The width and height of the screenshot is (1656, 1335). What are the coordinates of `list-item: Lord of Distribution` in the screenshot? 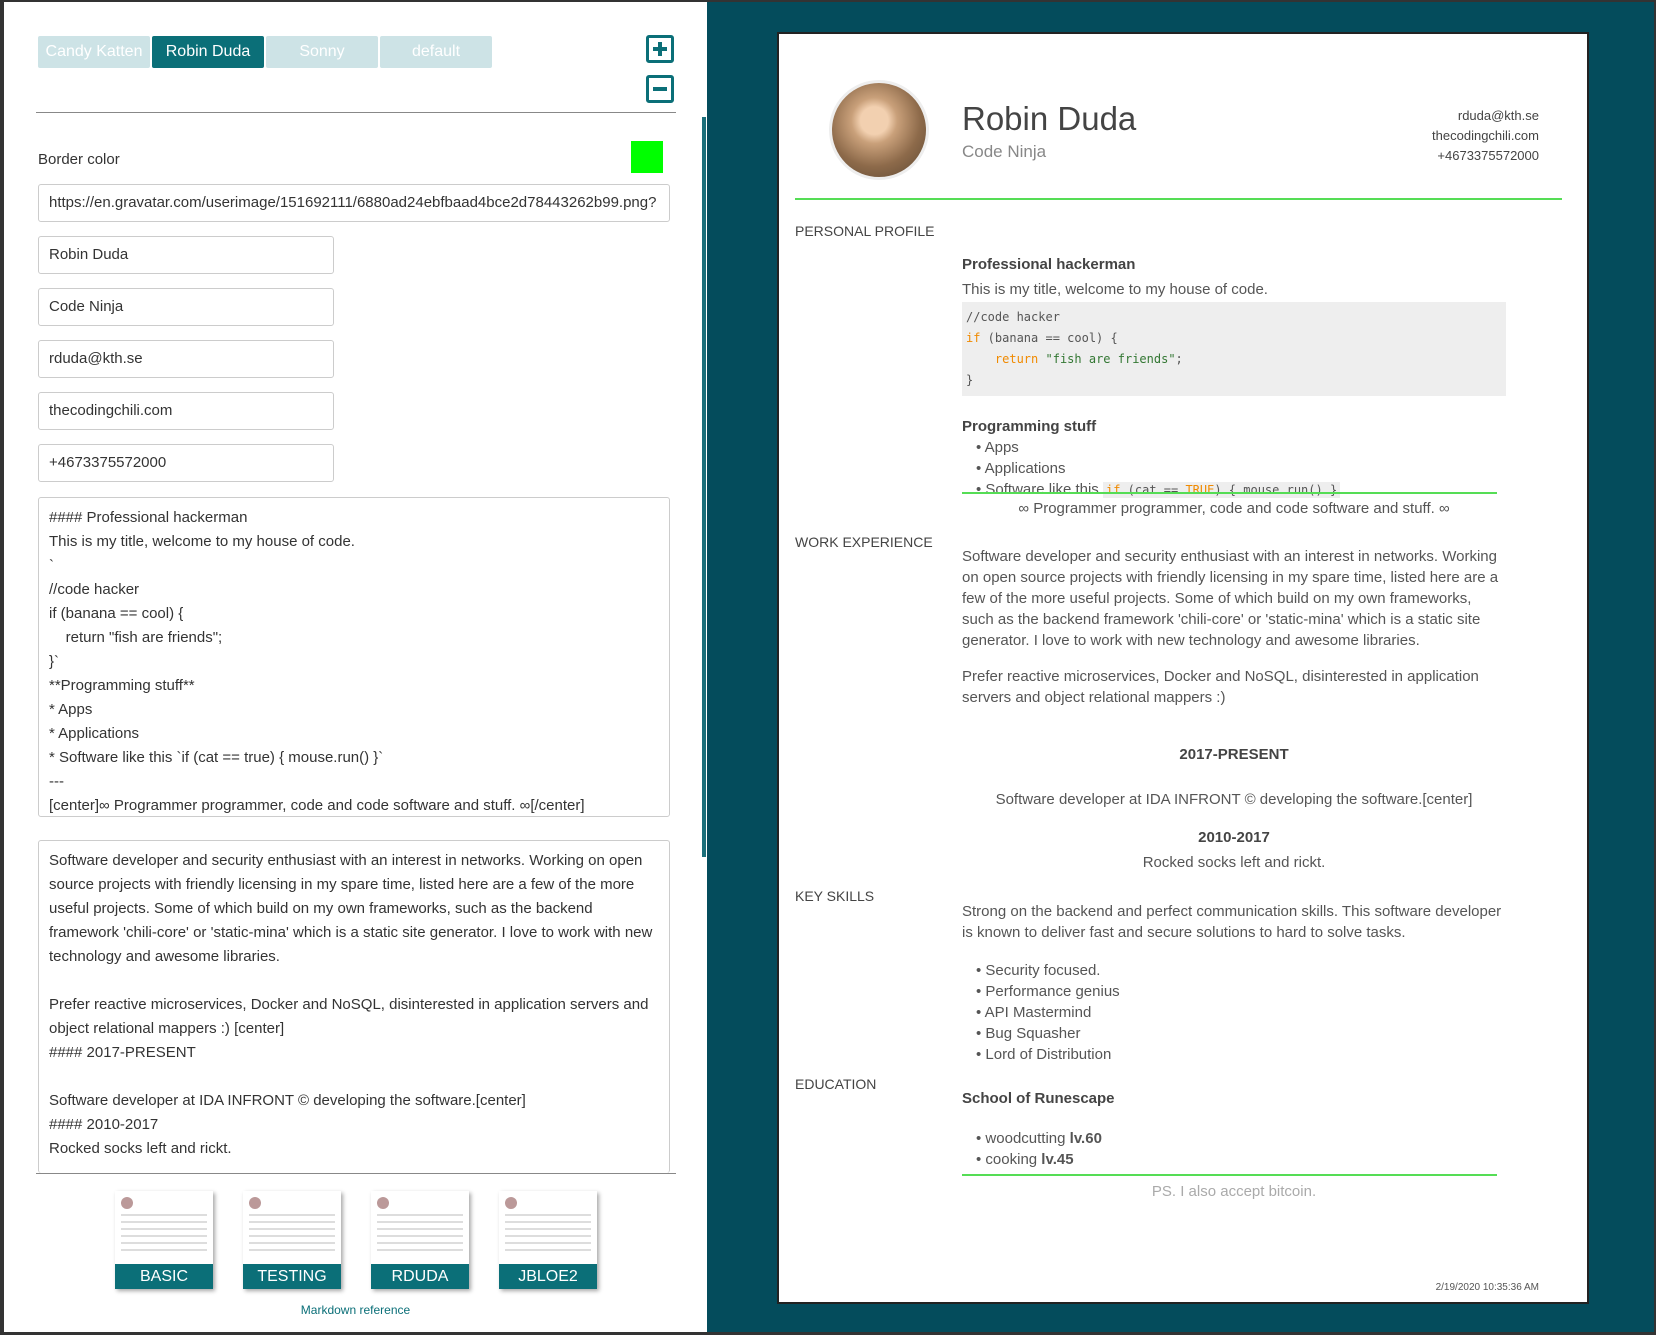 It's located at (1241, 1054).